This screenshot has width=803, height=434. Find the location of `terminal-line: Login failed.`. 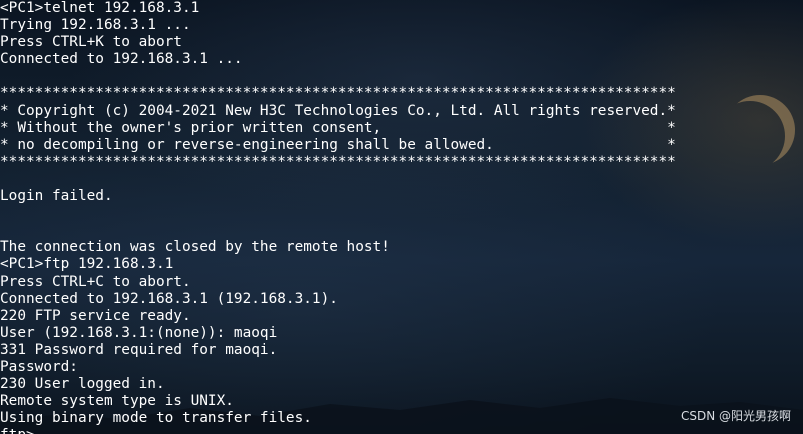

terminal-line: Login failed. is located at coordinates (56, 196).